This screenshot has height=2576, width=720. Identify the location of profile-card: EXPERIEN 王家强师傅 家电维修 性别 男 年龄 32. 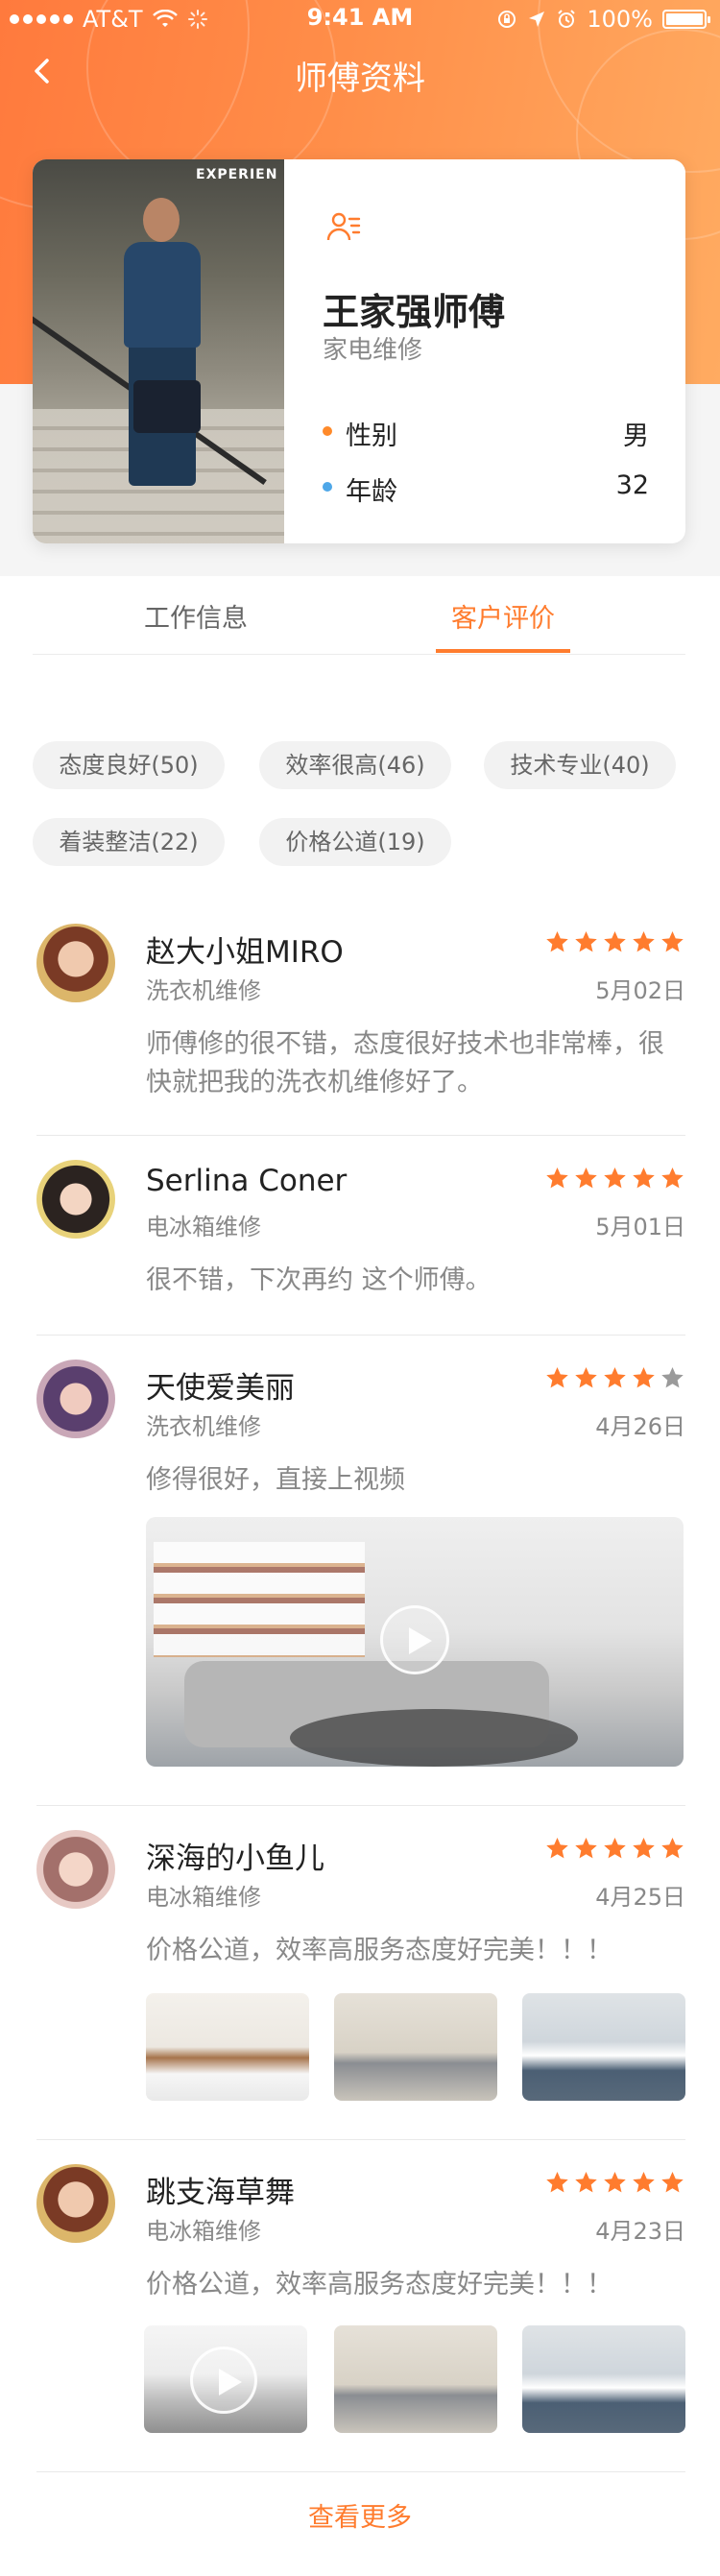
(359, 351).